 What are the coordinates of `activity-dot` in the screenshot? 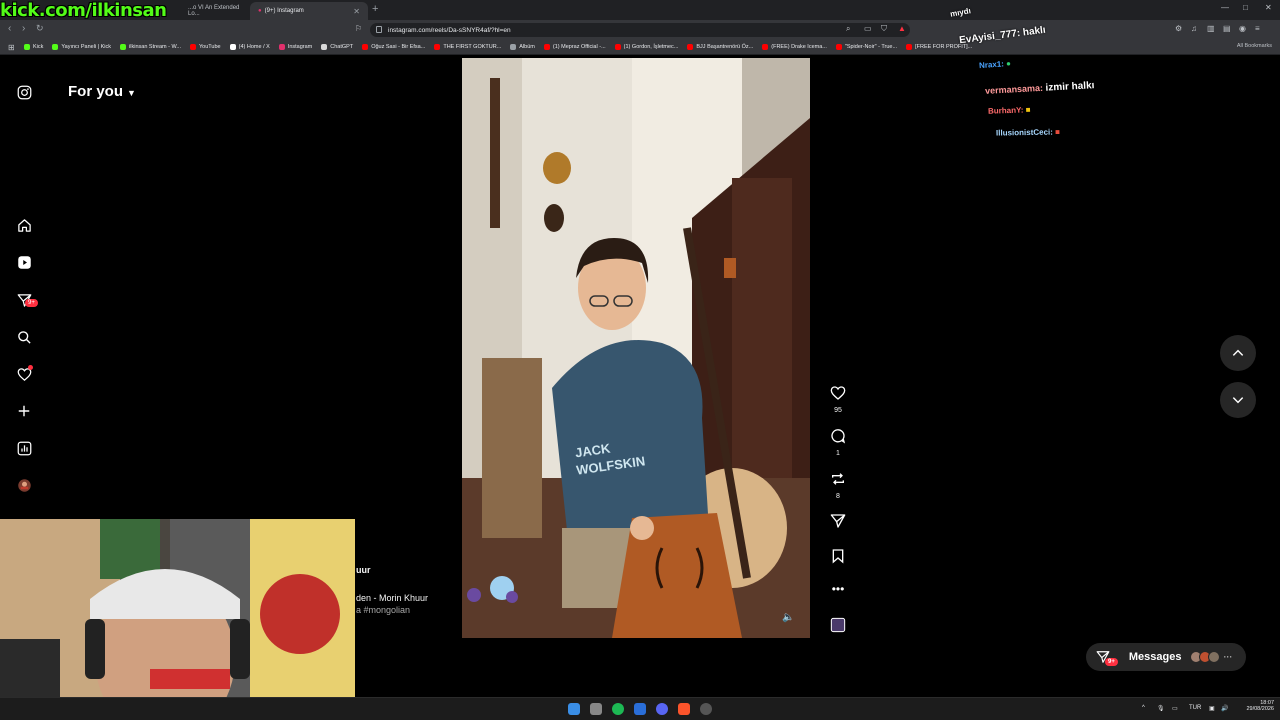 It's located at (30, 367).